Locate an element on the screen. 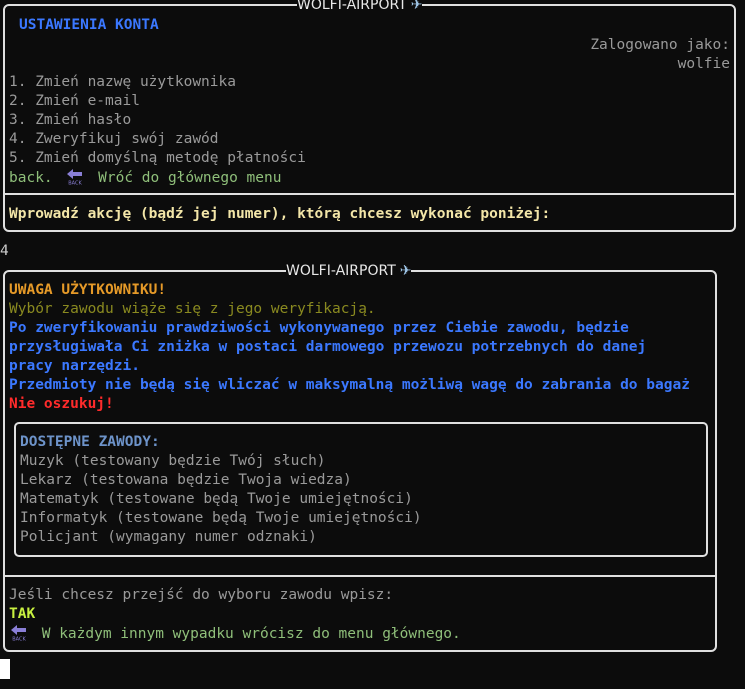  menu-item-change-username: 1. Zmień nazwę użytkownika is located at coordinates (122, 82).